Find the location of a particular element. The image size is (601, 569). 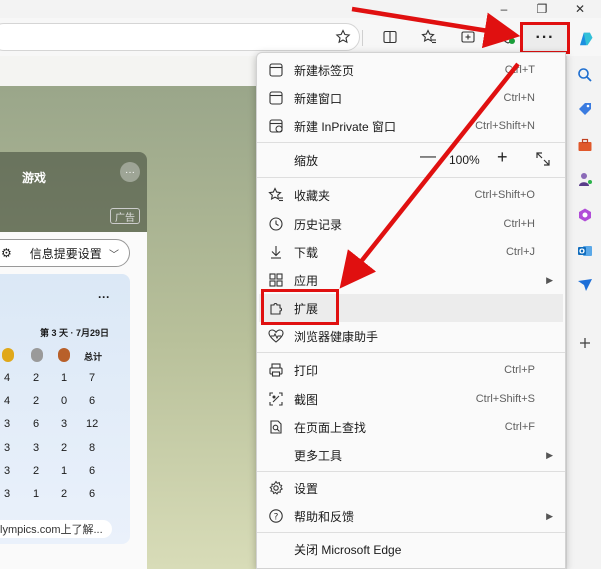

menu-item-more-tools: 更多工具 ▶ is located at coordinates (411, 455).